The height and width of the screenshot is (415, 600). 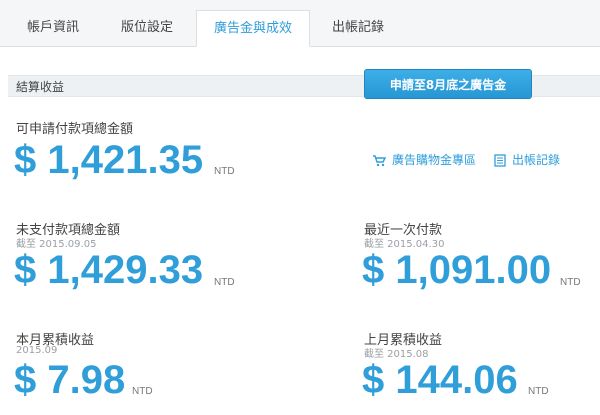 What do you see at coordinates (379, 160) in the screenshot?
I see `cart-icon` at bounding box center [379, 160].